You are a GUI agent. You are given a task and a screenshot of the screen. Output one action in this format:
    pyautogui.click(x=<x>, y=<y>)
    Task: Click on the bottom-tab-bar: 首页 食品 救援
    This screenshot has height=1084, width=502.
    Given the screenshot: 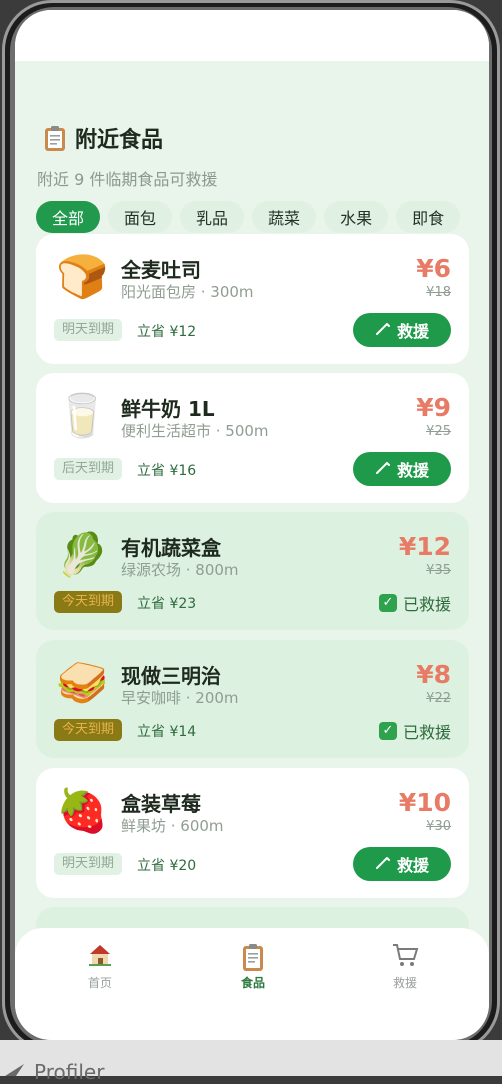 What is the action you would take?
    pyautogui.click(x=252, y=984)
    